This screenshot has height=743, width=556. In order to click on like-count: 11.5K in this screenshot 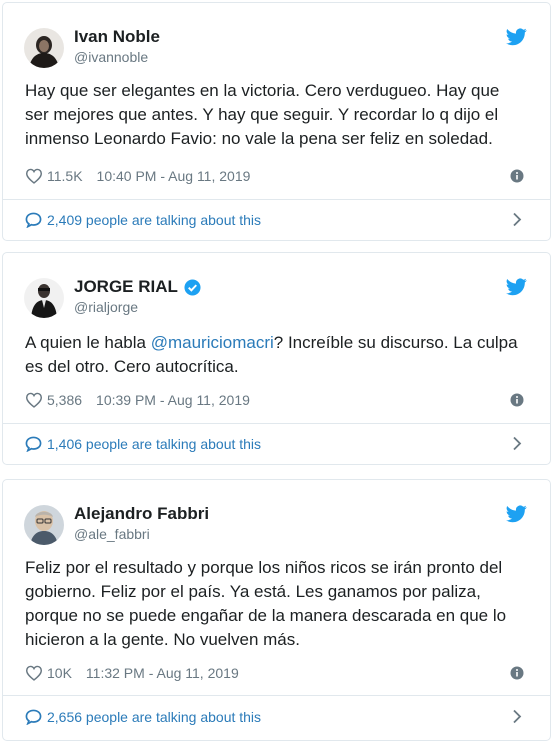, I will do `click(65, 176)`.